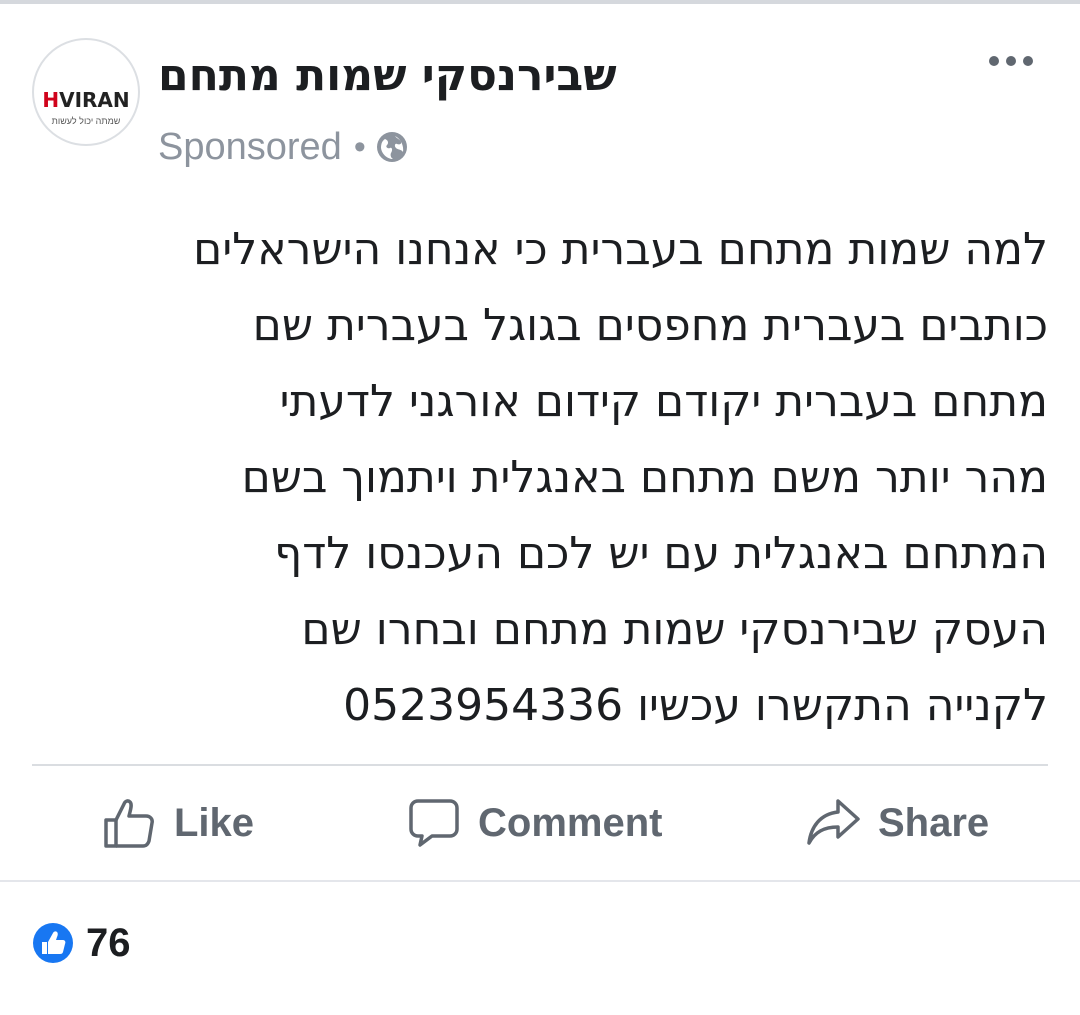 This screenshot has height=1015, width=1080. Describe the element at coordinates (392, 147) in the screenshot. I see `globe-icon` at that location.